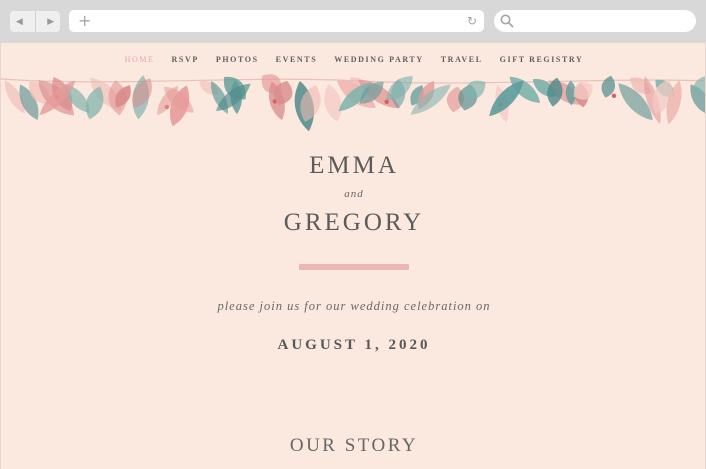 The width and height of the screenshot is (706, 469). What do you see at coordinates (297, 59) in the screenshot?
I see `nav-item-events: EVENTS` at bounding box center [297, 59].